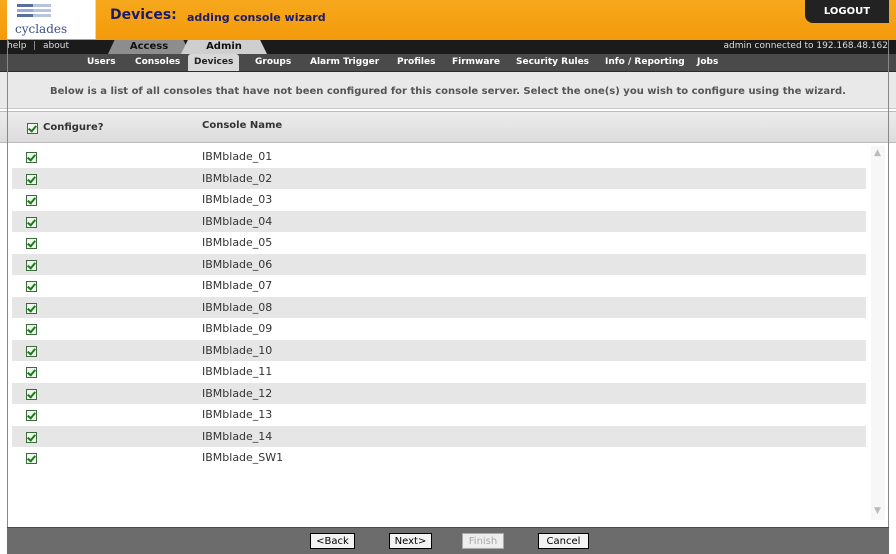  I want to click on console-name: IBMblade_04, so click(237, 221).